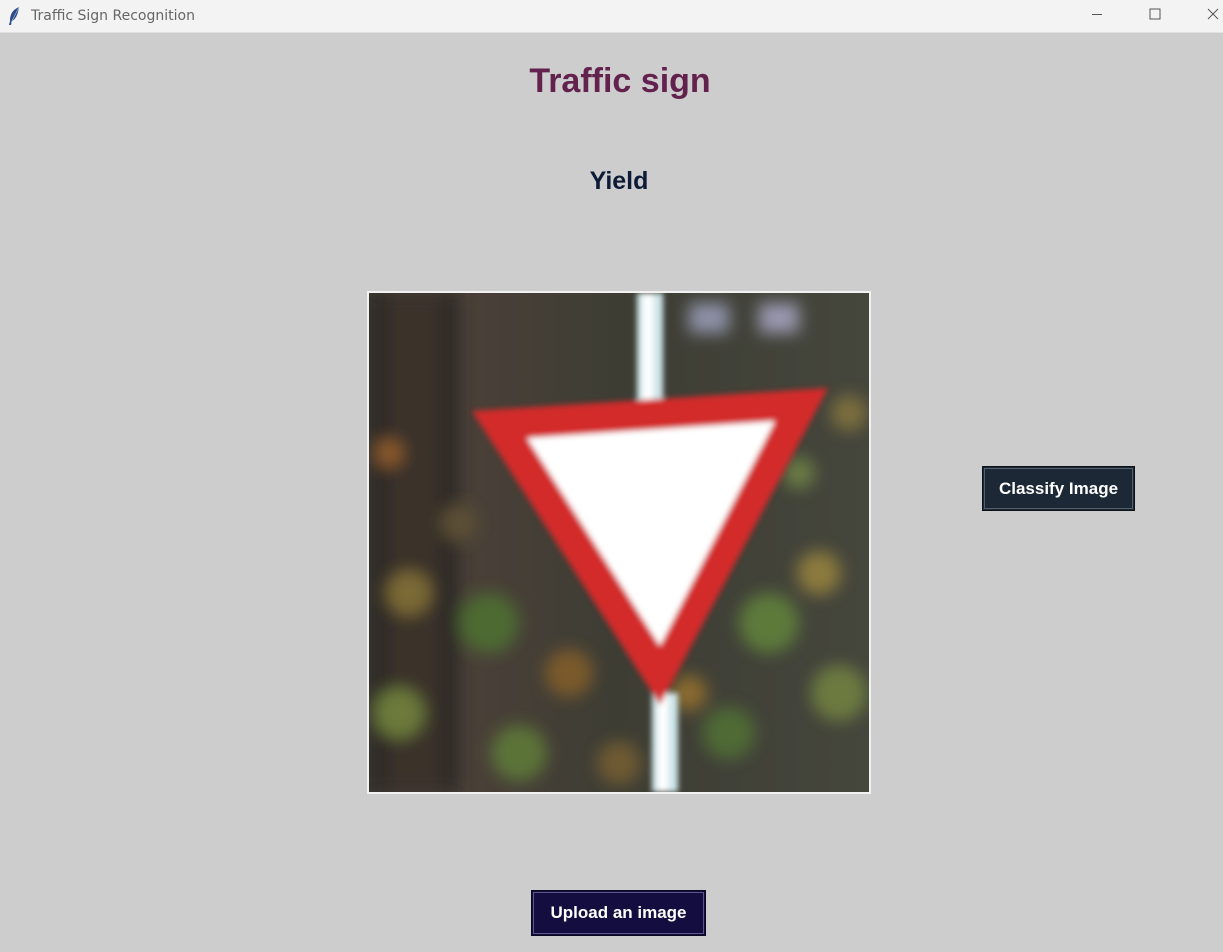  What do you see at coordinates (611, 16) in the screenshot?
I see `title-bar: Traffic Sign Recognition` at bounding box center [611, 16].